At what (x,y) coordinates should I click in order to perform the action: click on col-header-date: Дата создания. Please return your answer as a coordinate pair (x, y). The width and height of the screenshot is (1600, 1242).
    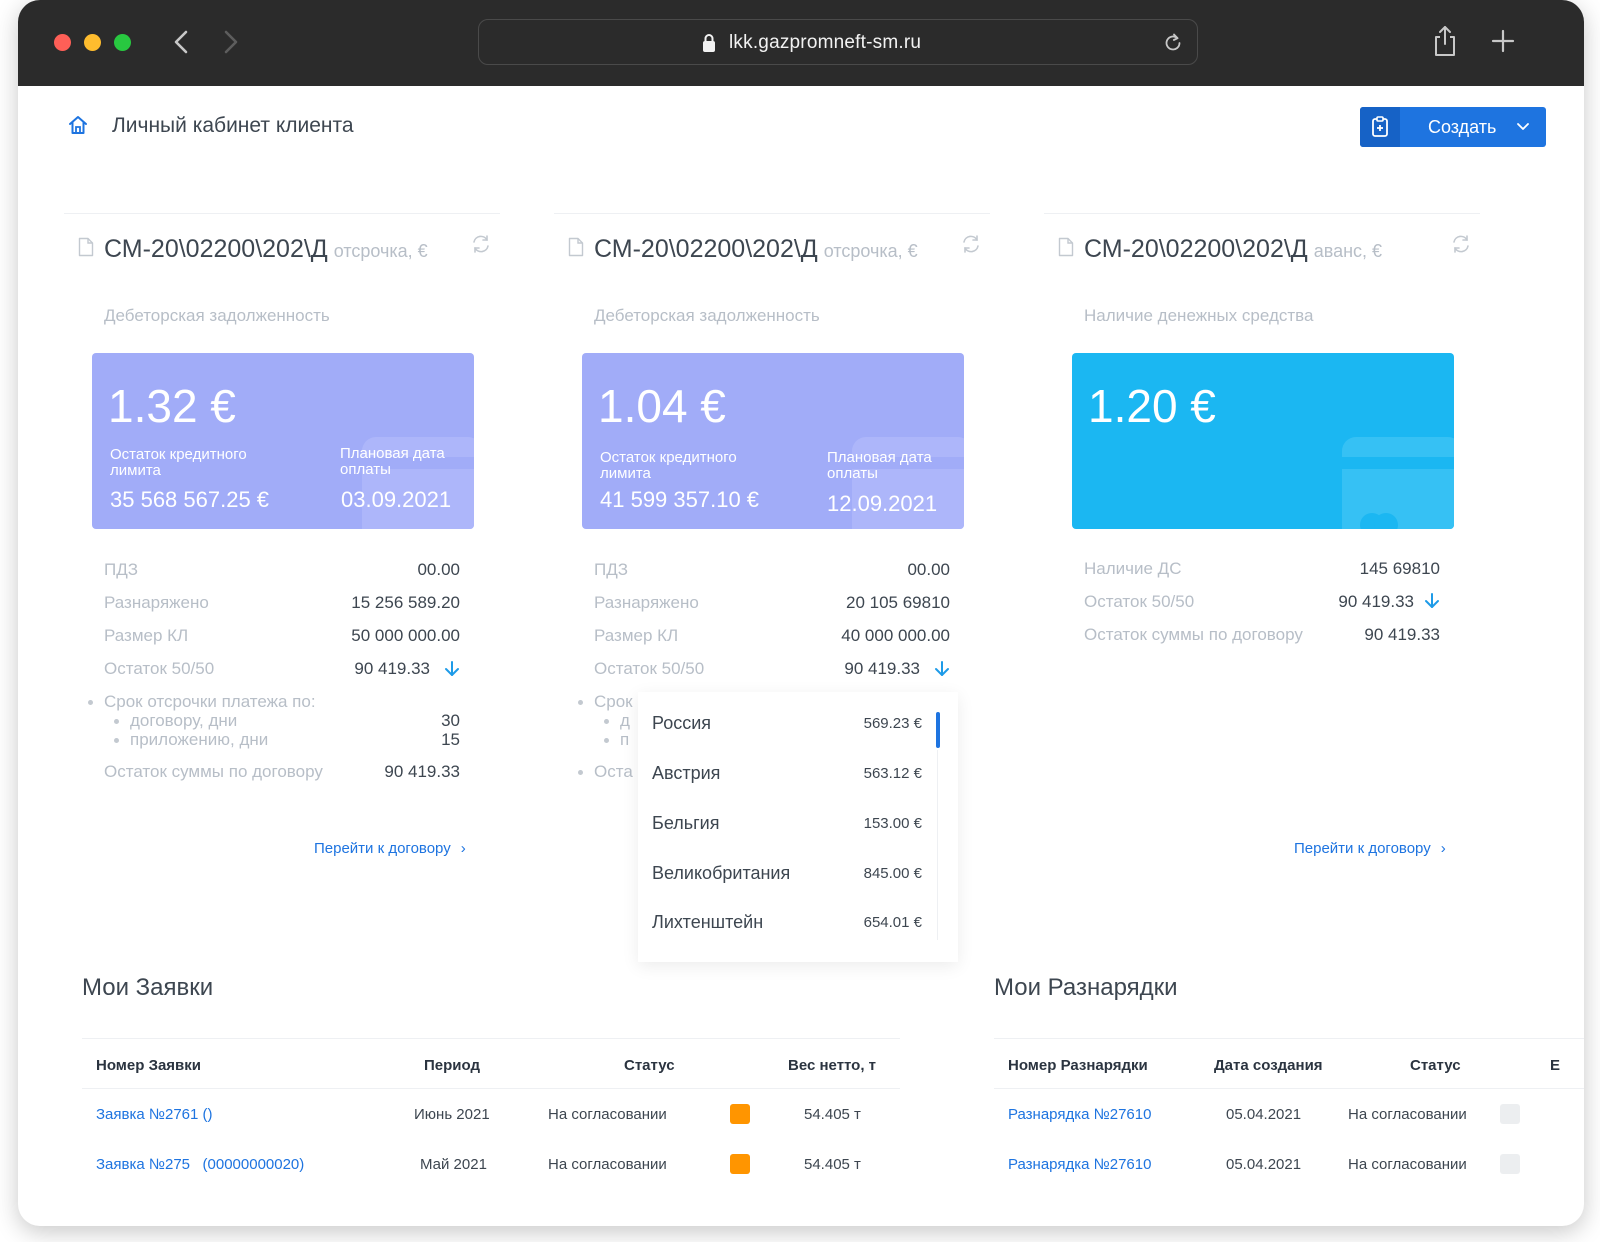
    Looking at the image, I should click on (1268, 1065).